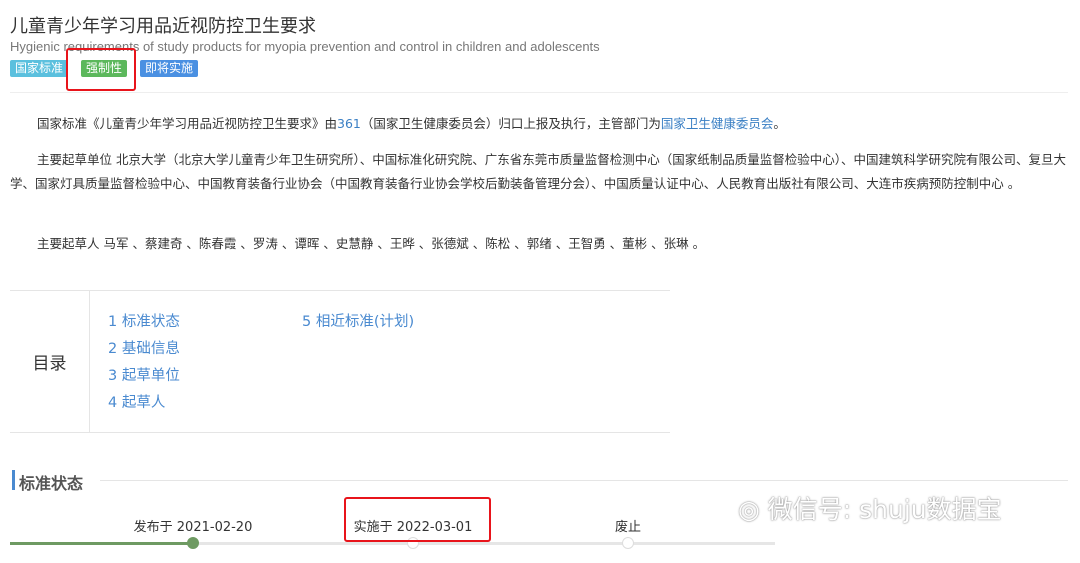  What do you see at coordinates (50, 361) in the screenshot?
I see `toc-label: 目录` at bounding box center [50, 361].